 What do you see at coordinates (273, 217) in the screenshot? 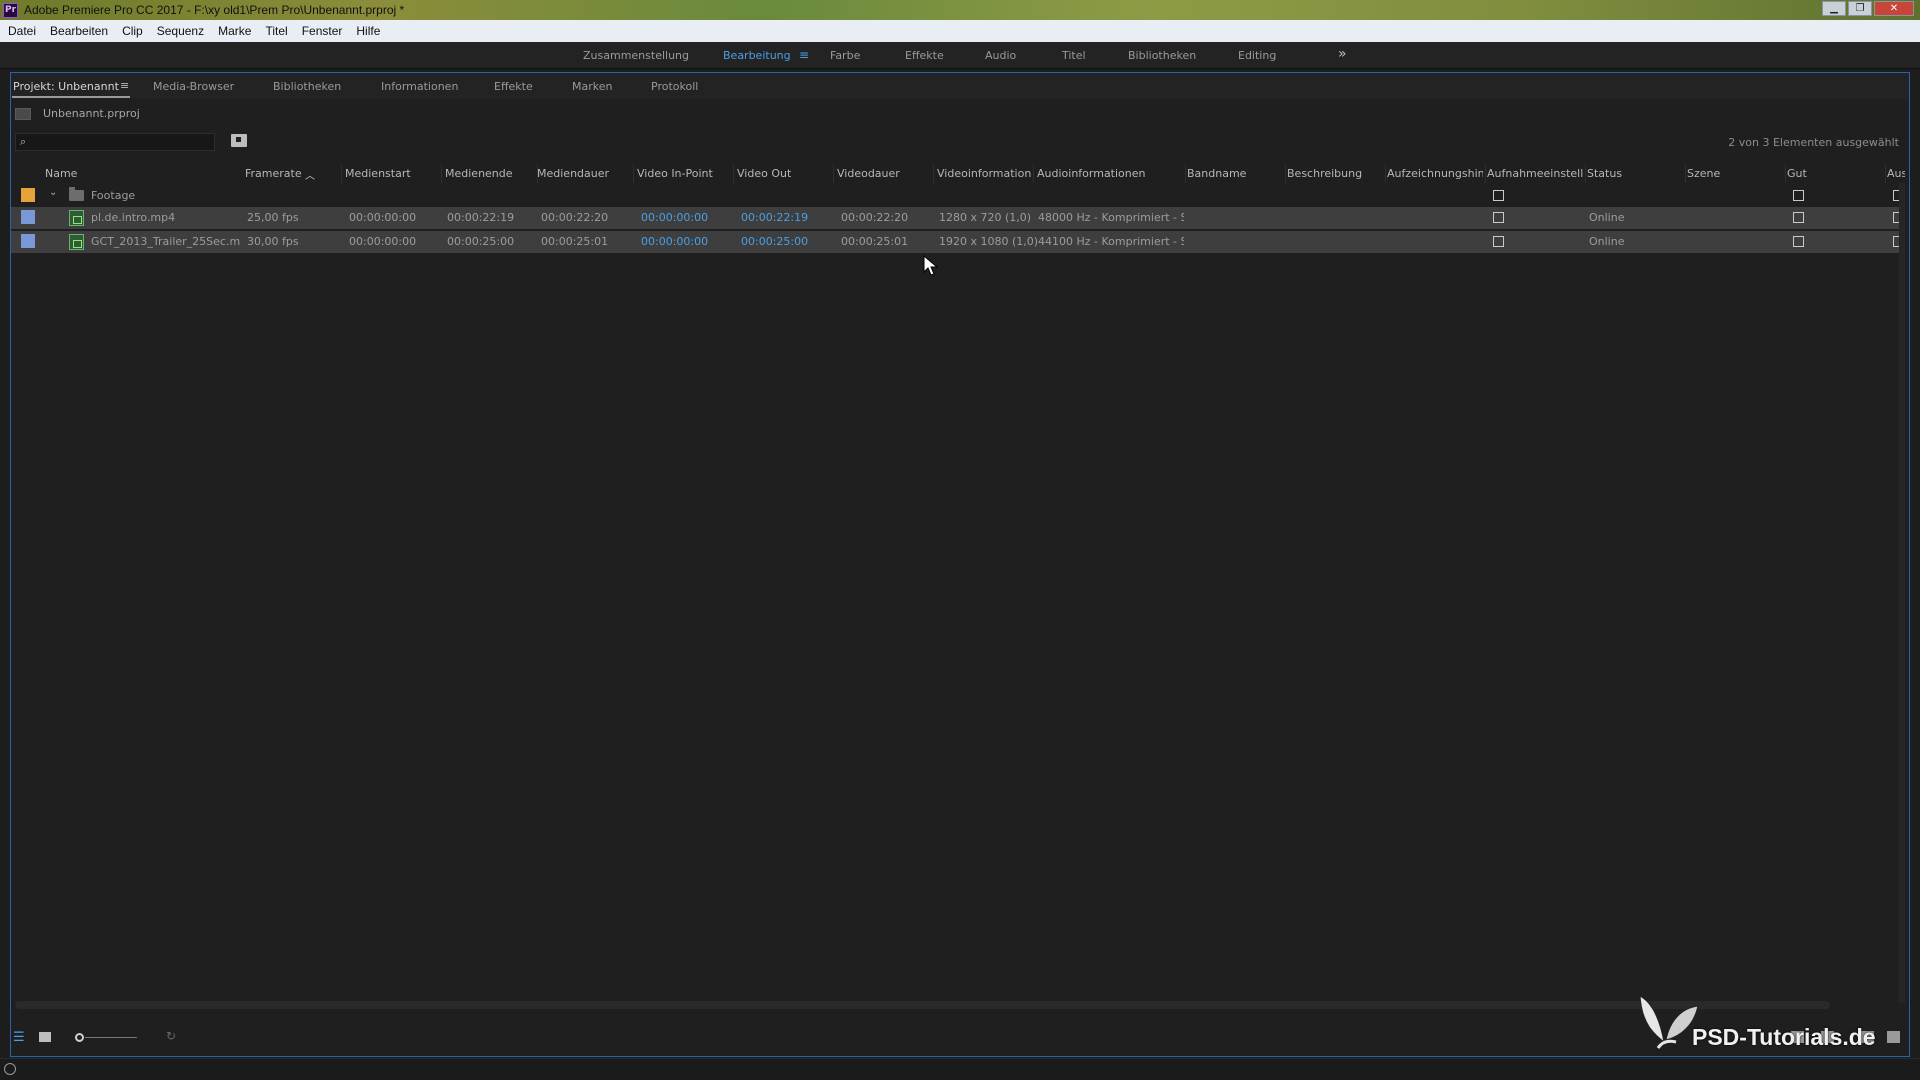
I see `cell-framerate: 25,00 fps` at bounding box center [273, 217].